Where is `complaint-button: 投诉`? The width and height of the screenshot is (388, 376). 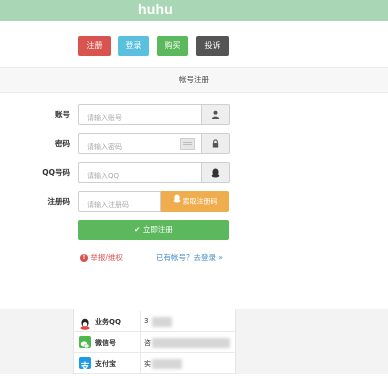
complaint-button: 投诉 is located at coordinates (212, 46).